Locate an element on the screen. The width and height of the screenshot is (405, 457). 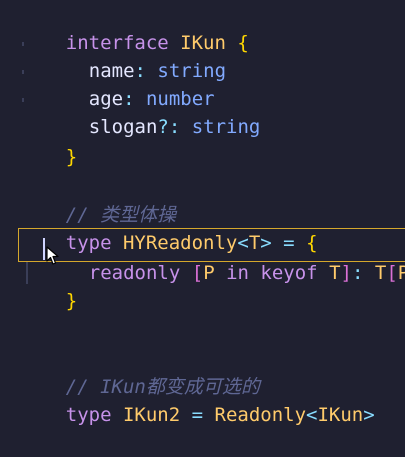
code-line-3: age: number is located at coordinates (151, 99).